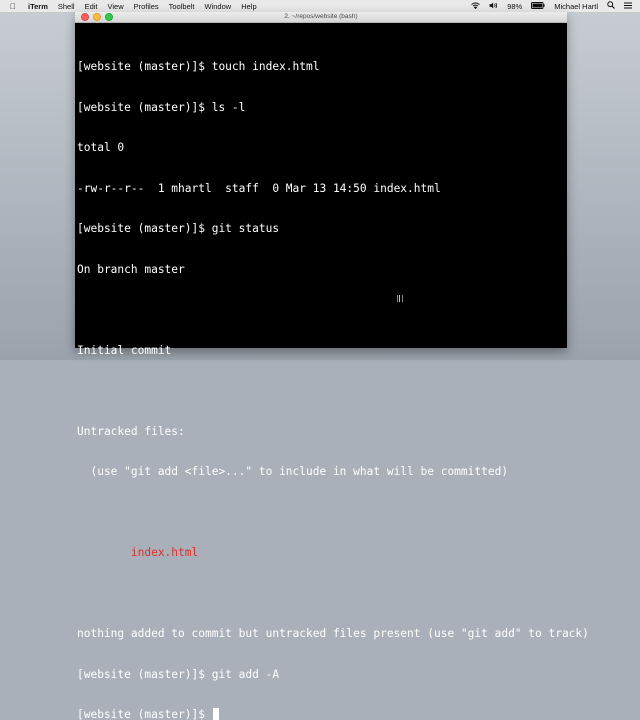 The image size is (640, 720). What do you see at coordinates (248, 6) in the screenshot?
I see `menu-help: Help` at bounding box center [248, 6].